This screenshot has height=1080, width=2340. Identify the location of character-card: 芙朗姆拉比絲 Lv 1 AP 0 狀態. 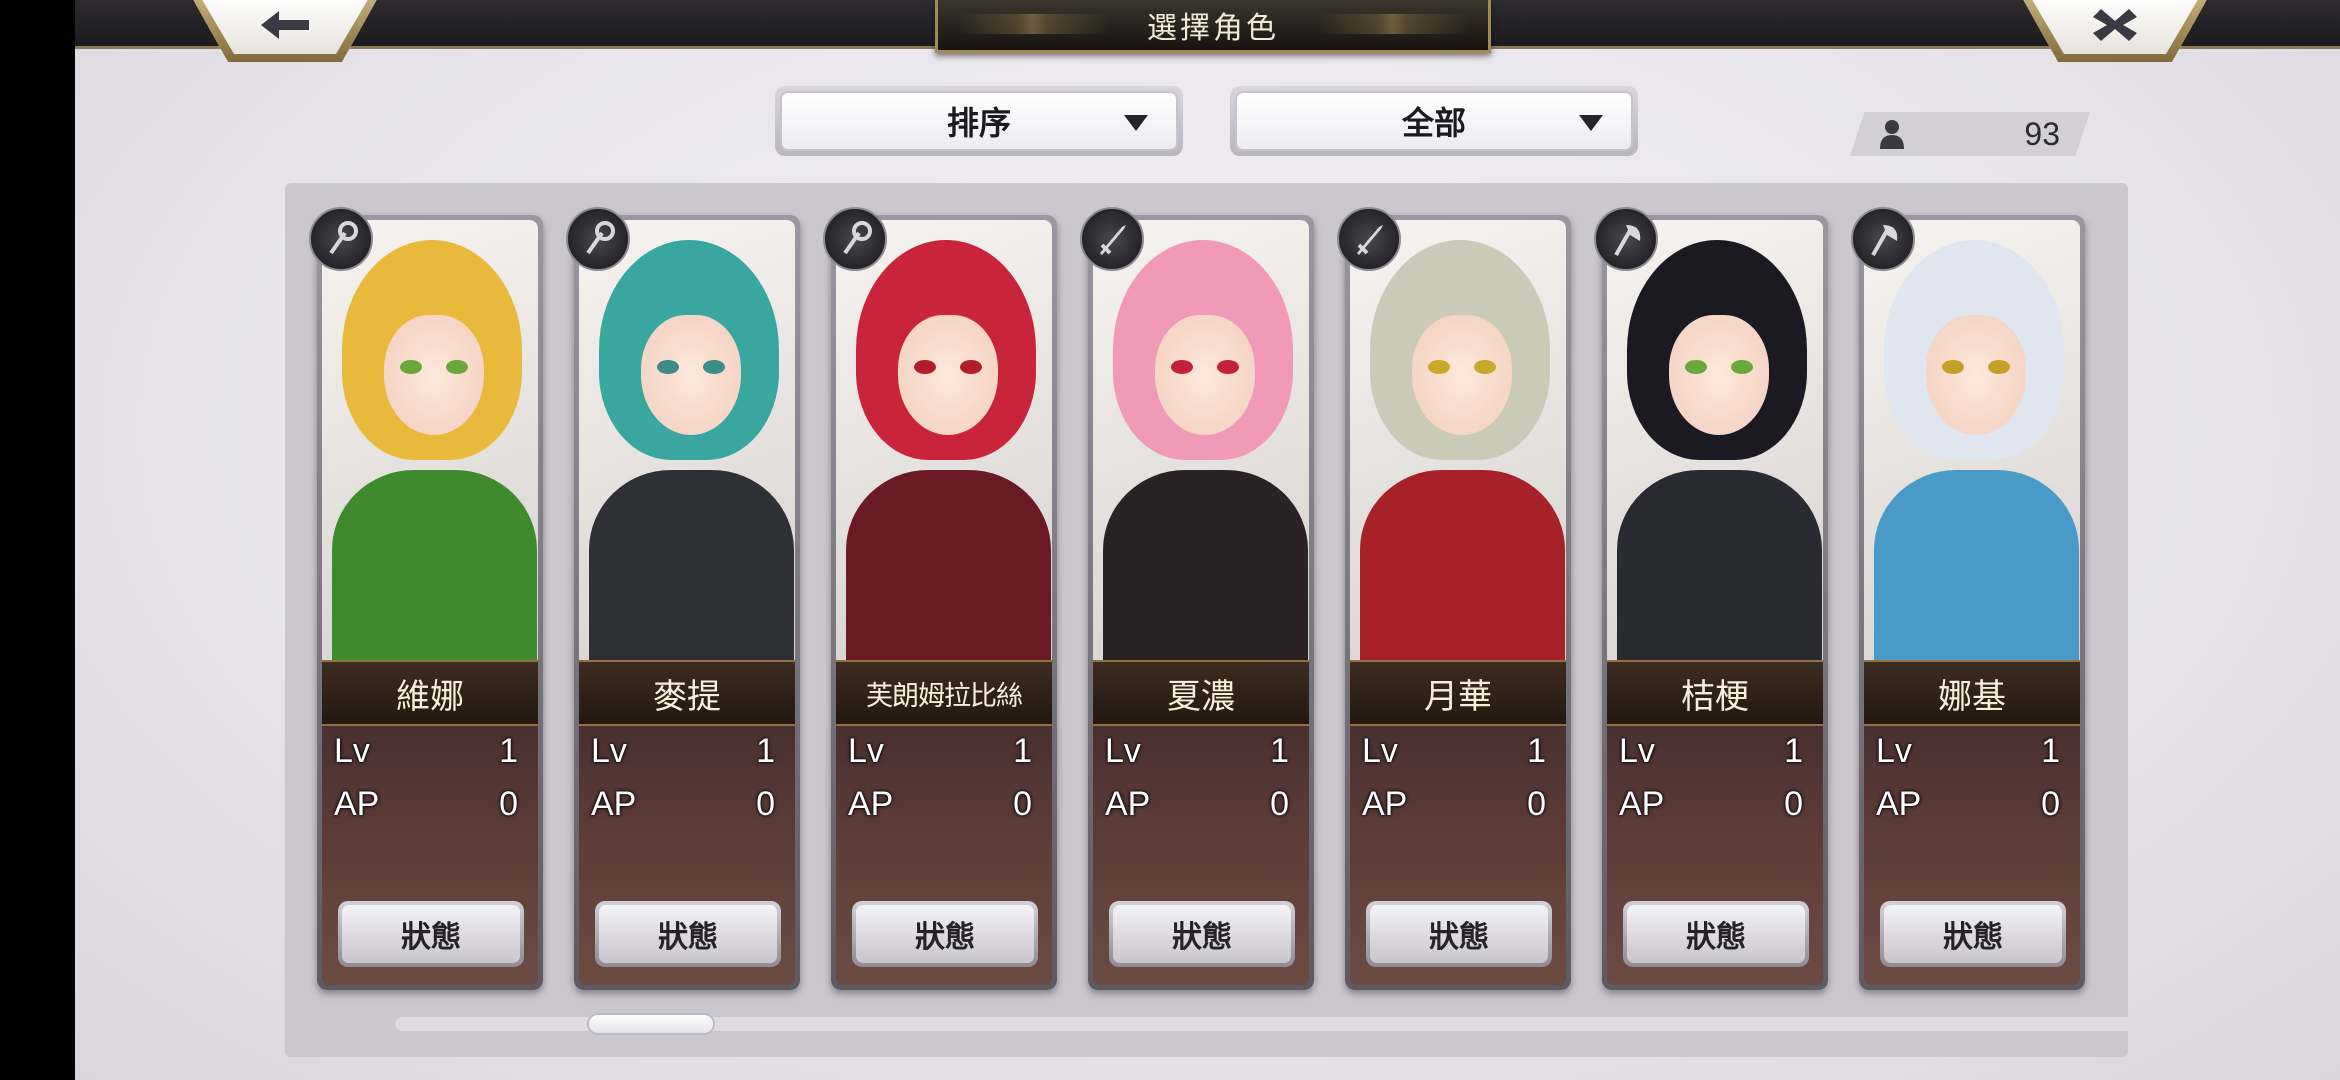
(940, 598).